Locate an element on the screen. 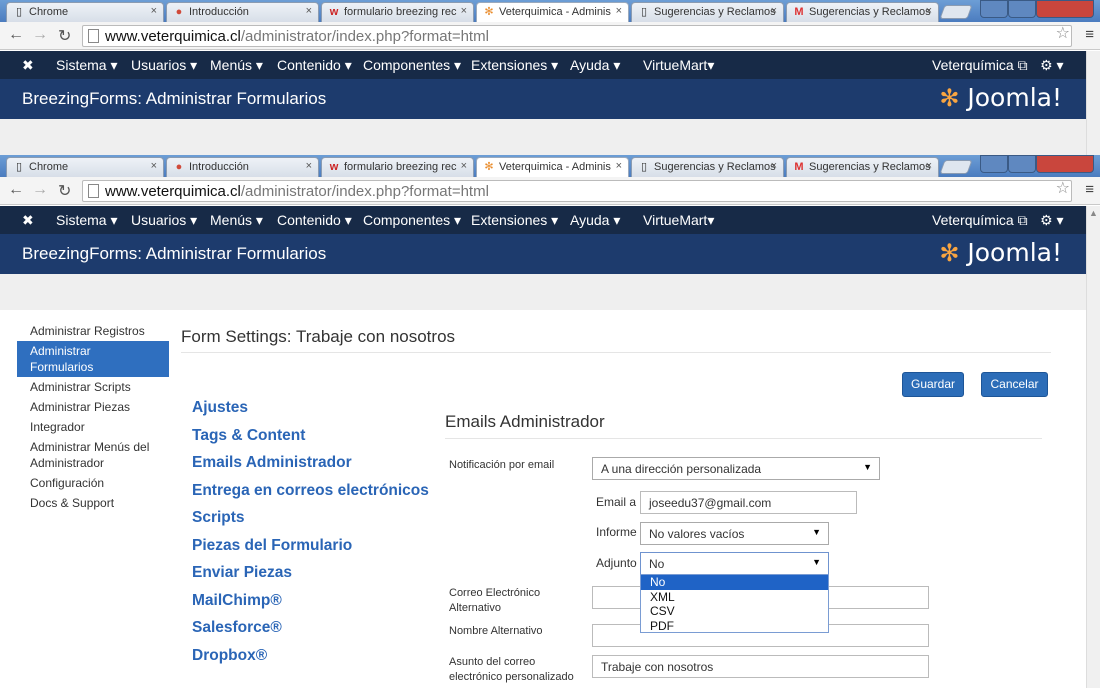  scroll-up-icon: ▲ is located at coordinates (1093, 213).